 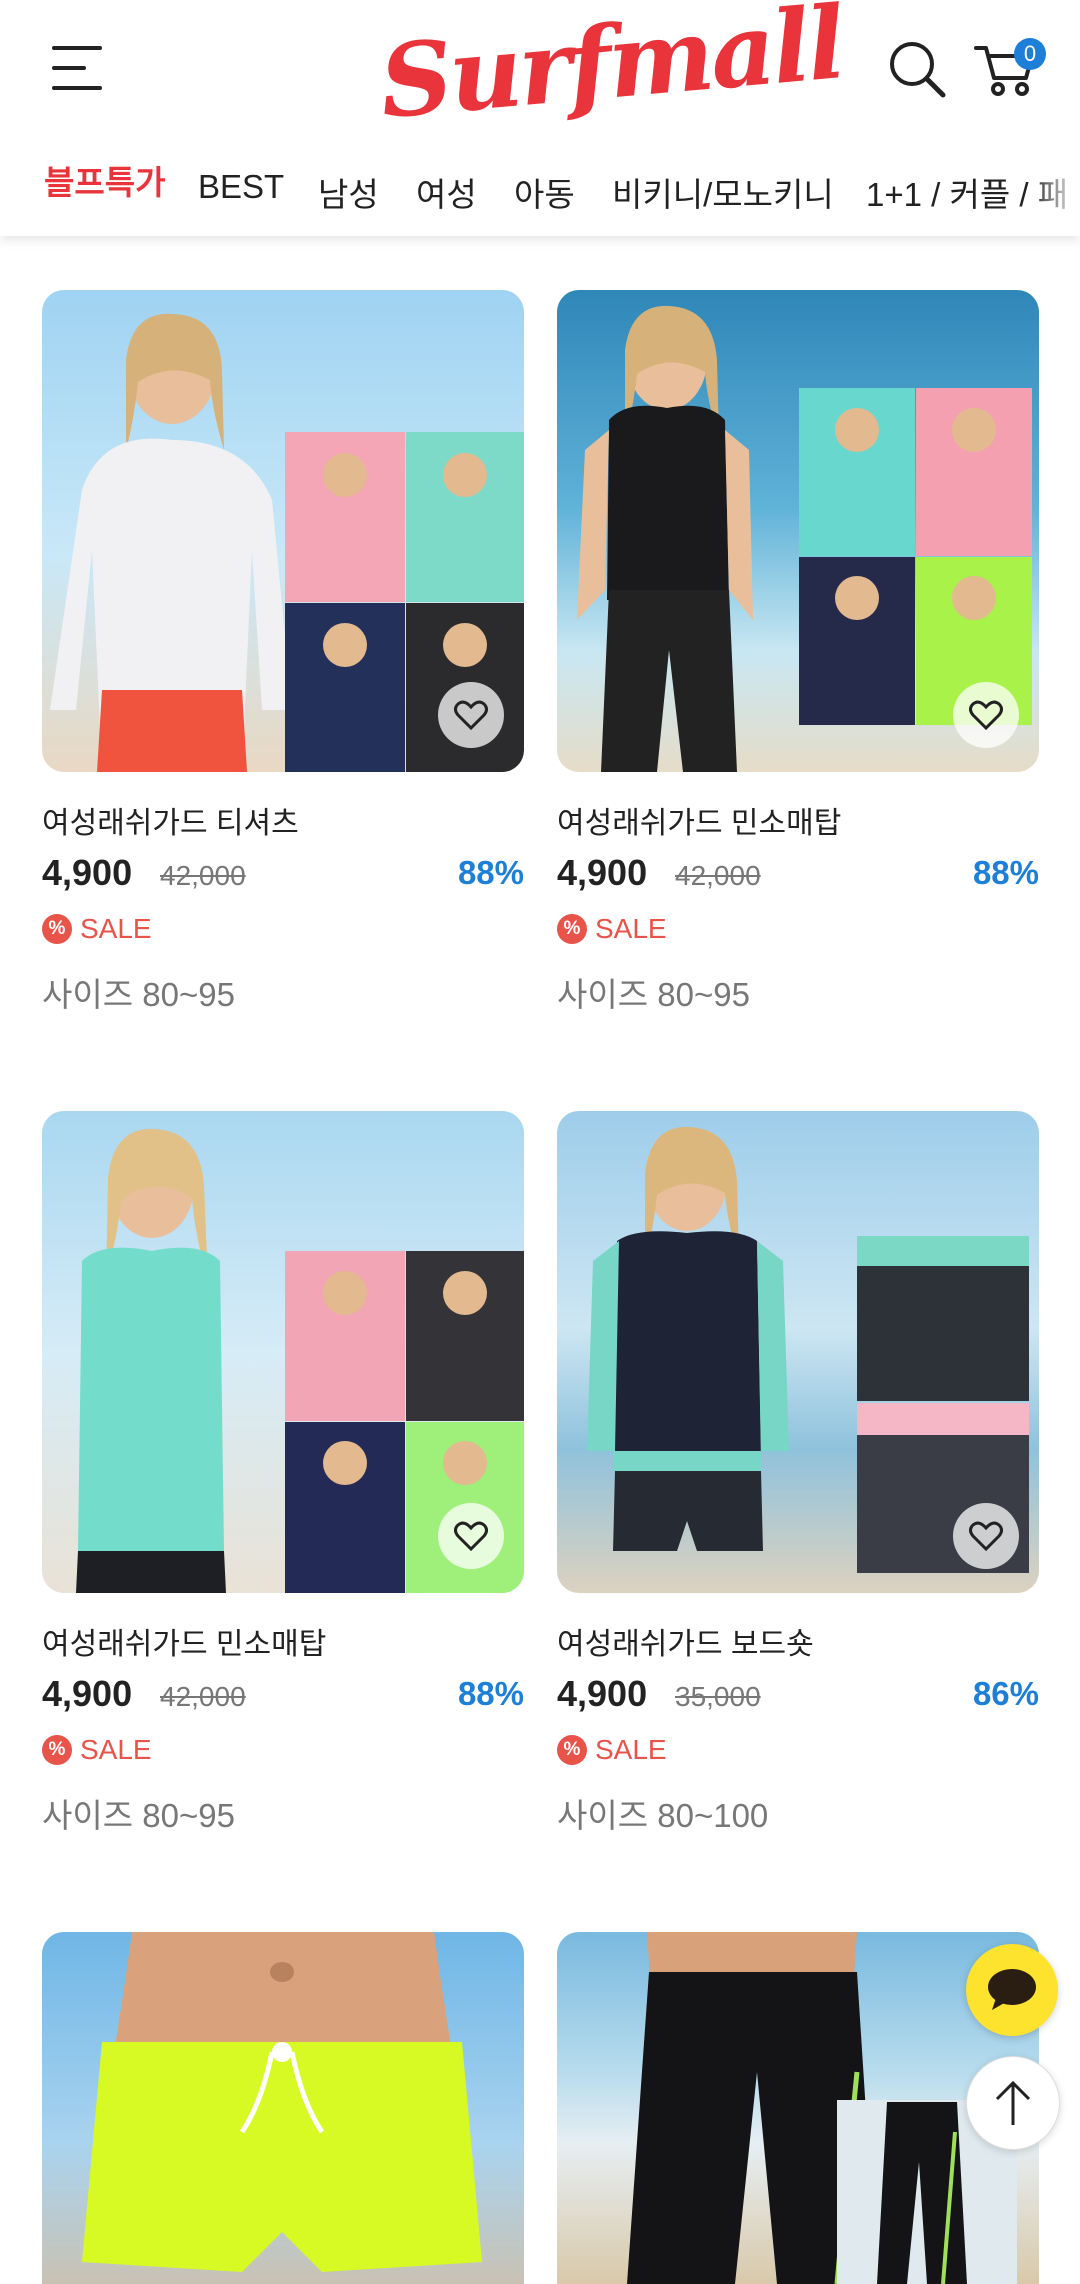 I want to click on chat-button, so click(x=1012, y=1990).